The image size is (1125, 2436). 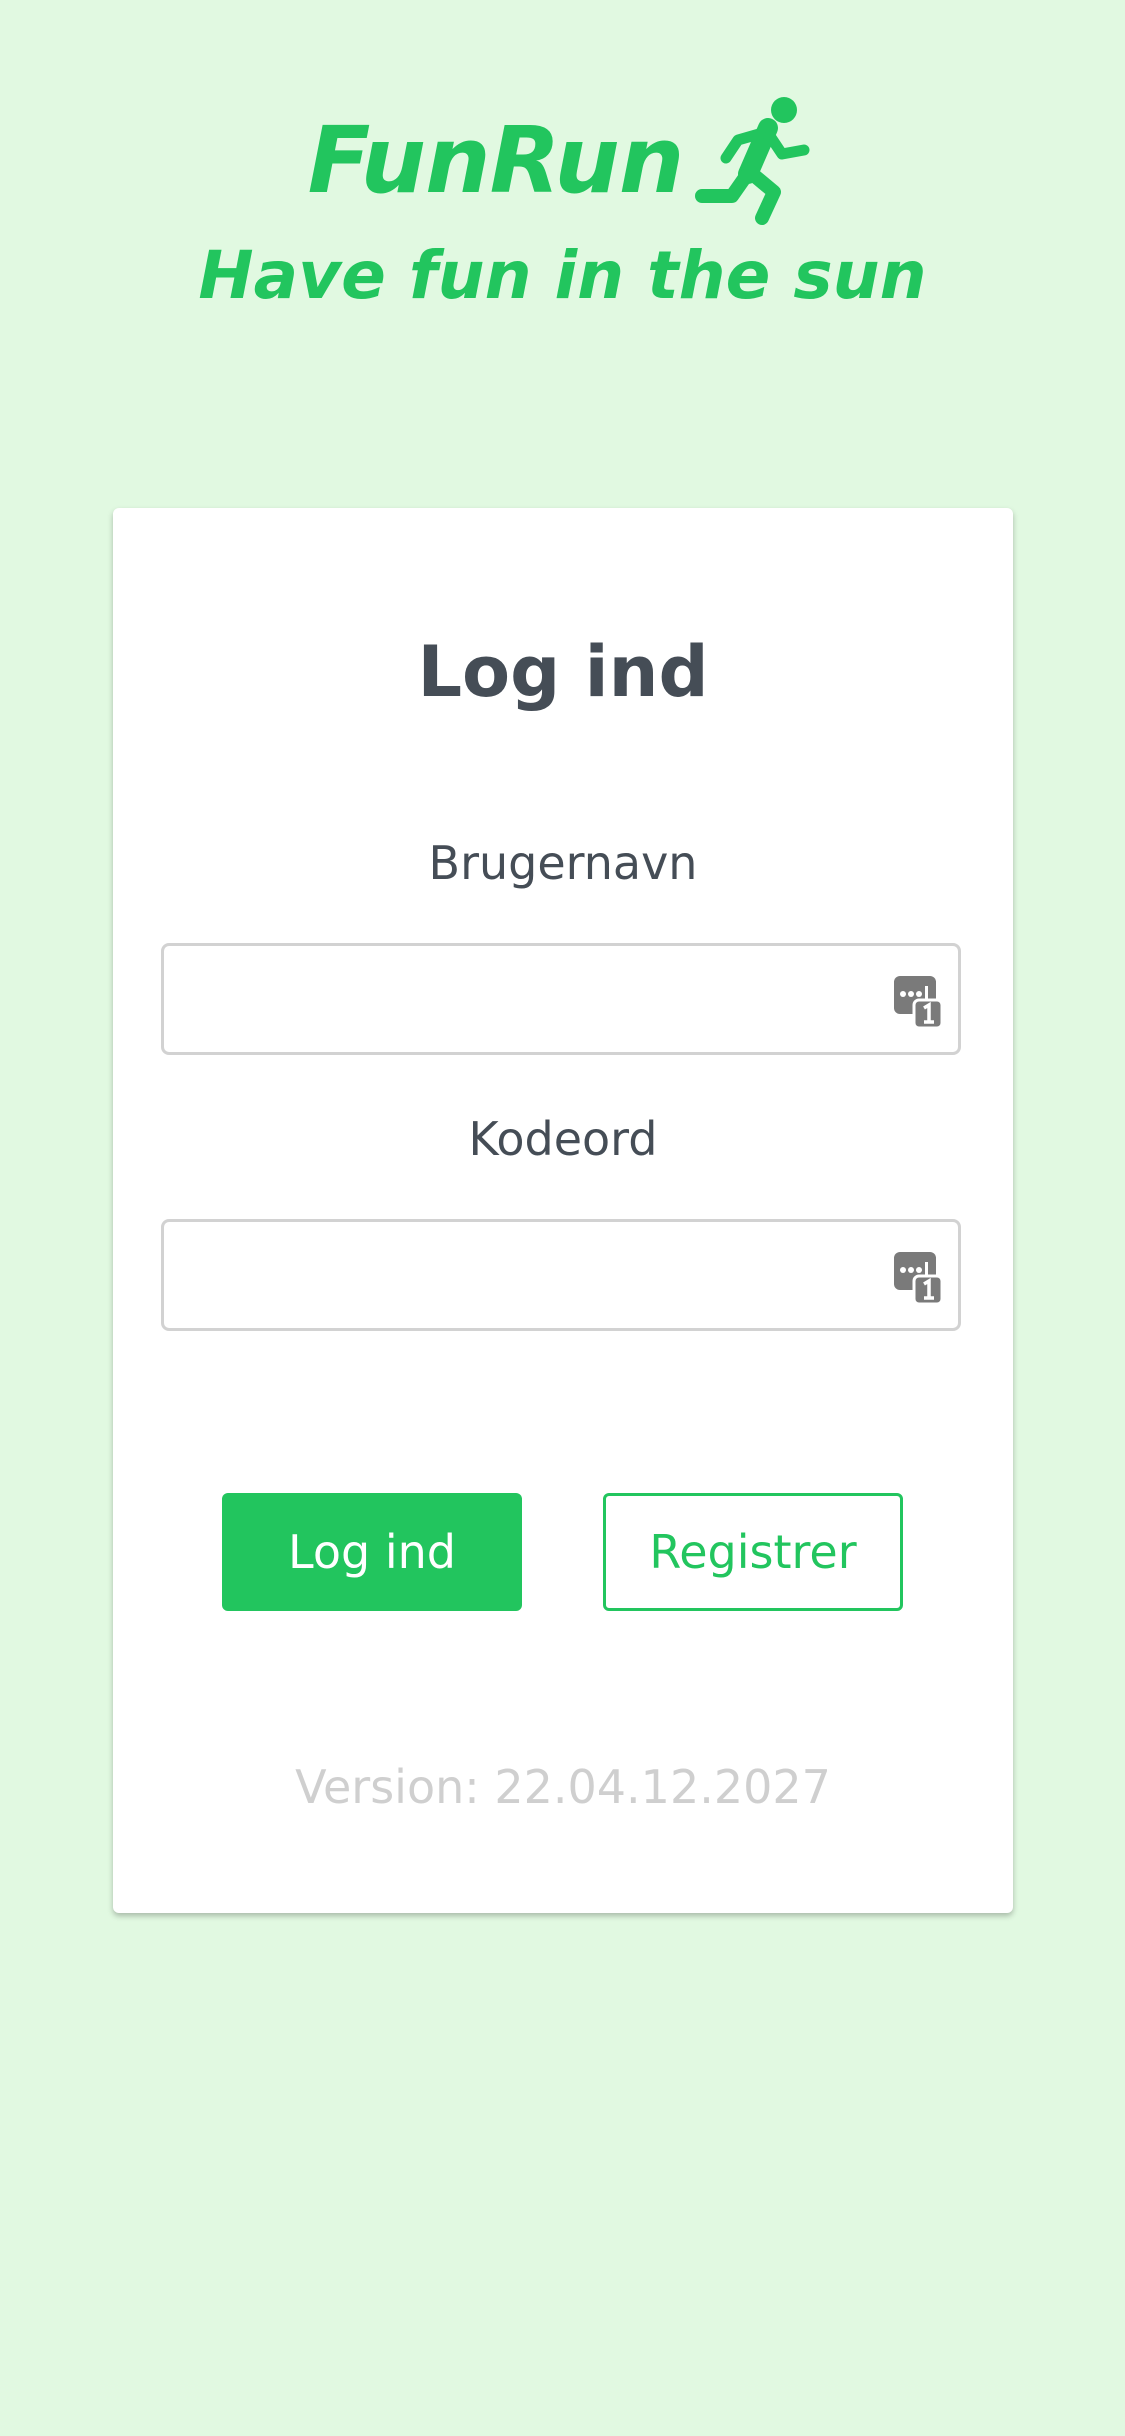 I want to click on password-label: Kodeord, so click(x=563, y=1139).